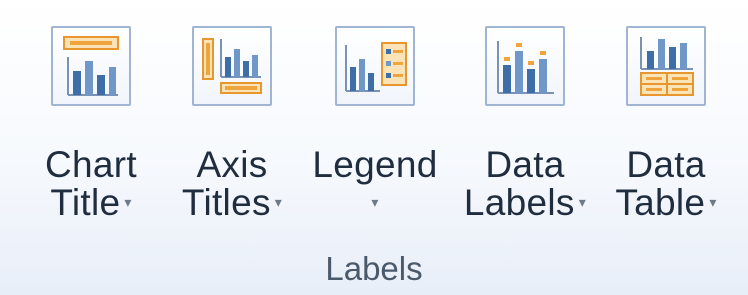  Describe the element at coordinates (232, 183) in the screenshot. I see `axis-titles-label: Axis Titles ▾` at that location.